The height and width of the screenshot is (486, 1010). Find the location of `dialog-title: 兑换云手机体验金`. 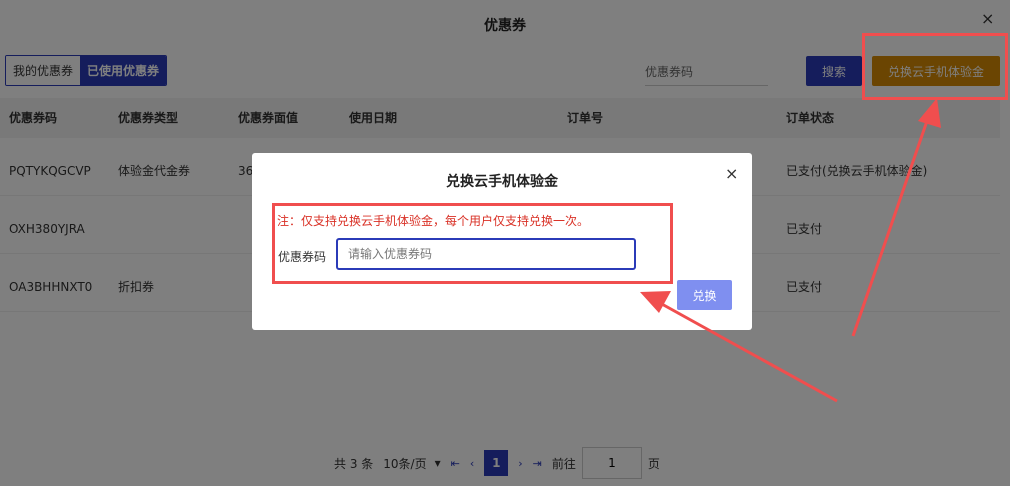

dialog-title: 兑换云手机体验金 is located at coordinates (502, 182).